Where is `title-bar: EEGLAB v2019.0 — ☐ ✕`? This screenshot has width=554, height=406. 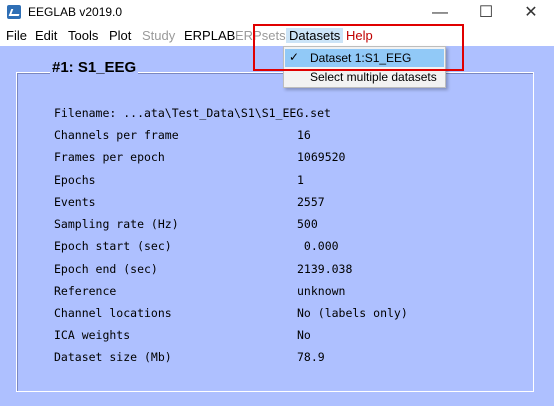 title-bar: EEGLAB v2019.0 — ☐ ✕ is located at coordinates (277, 12).